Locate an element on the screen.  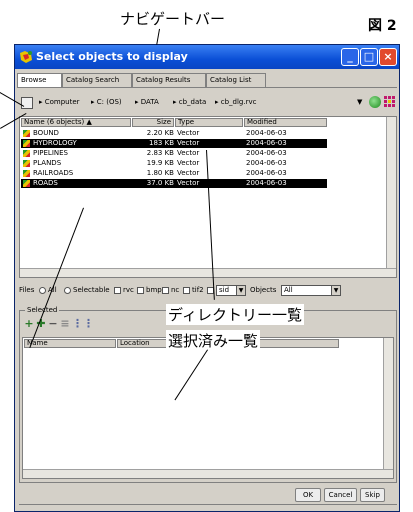
crumb-drive: ▸ C: (OS) is located at coordinates (106, 102).